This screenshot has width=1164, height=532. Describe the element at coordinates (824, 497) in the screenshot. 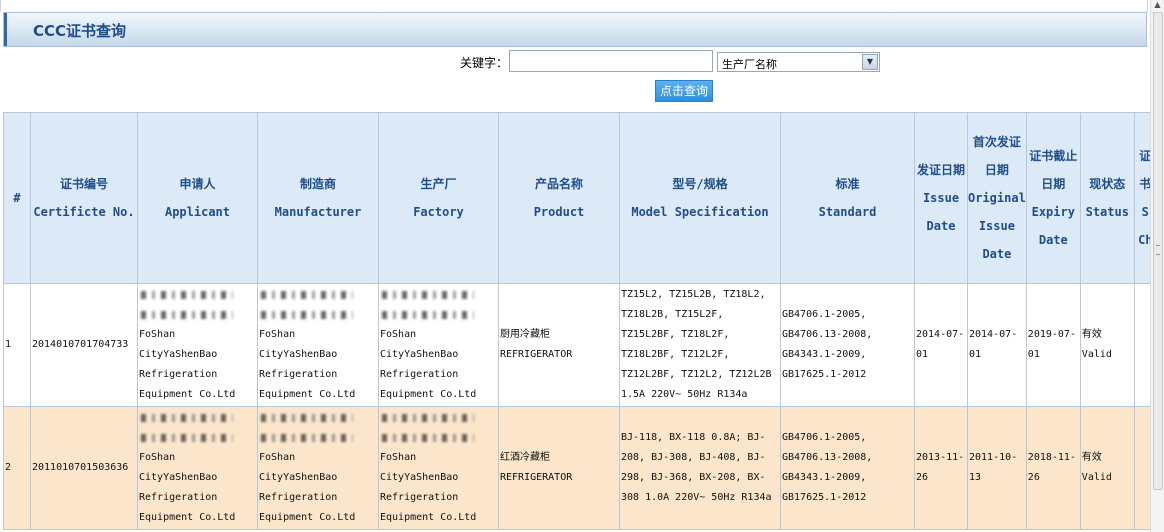

I see `standard-line: GB17625.1-2012` at that location.